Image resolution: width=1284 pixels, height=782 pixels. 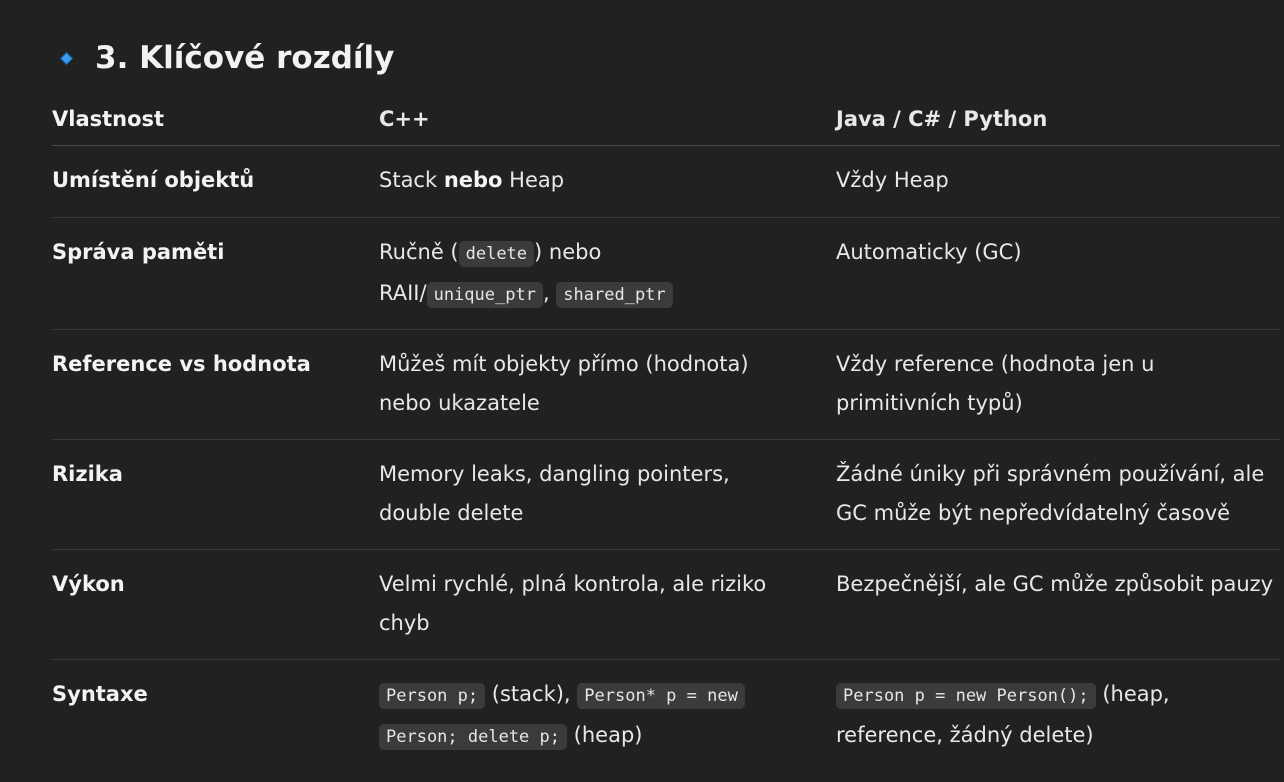 I want to click on table-header-row: Vlastnost C++ Java / C# / Python, so click(x=666, y=121).